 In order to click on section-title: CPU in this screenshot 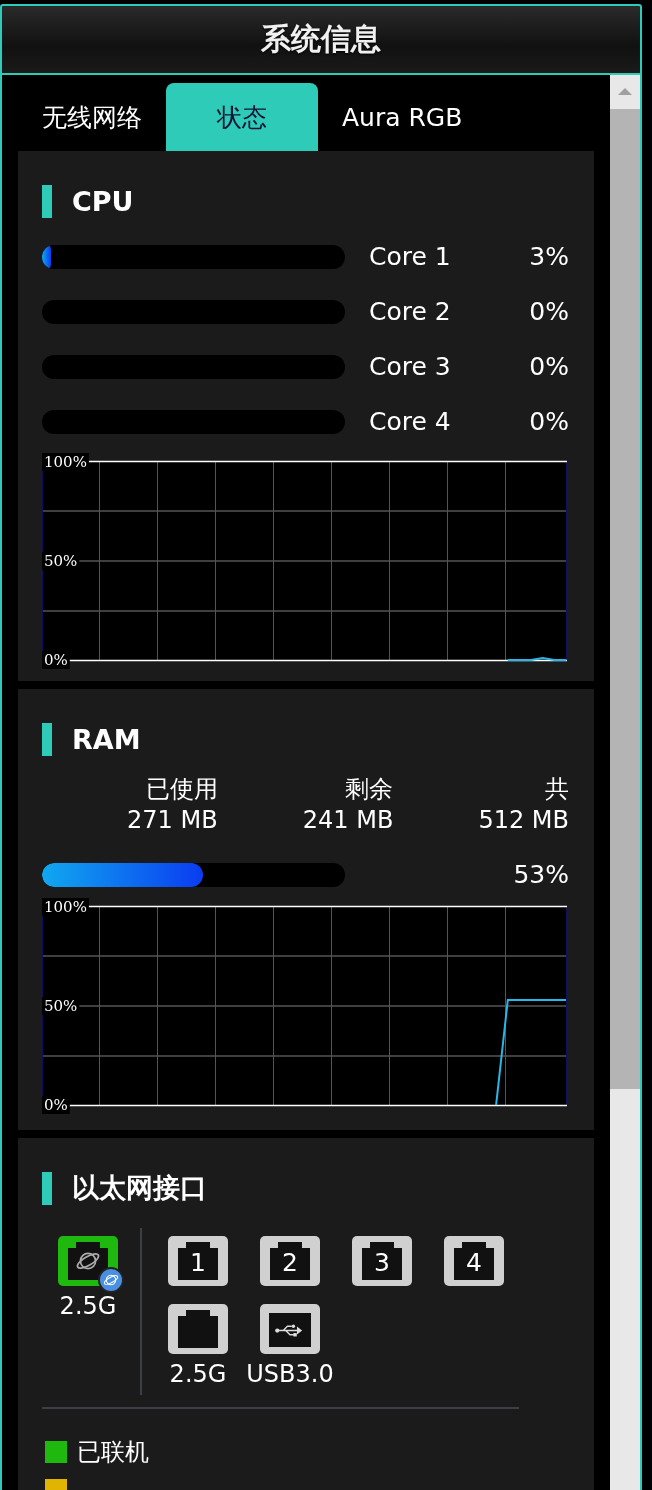, I will do `click(103, 201)`.